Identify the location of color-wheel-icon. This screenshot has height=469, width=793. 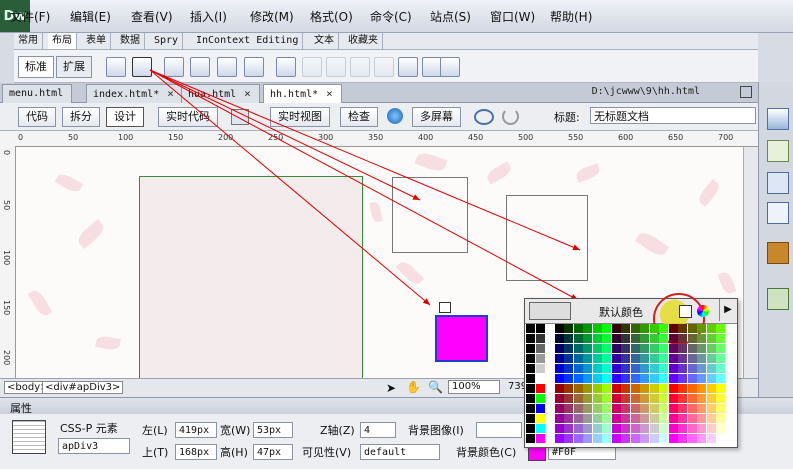
(703, 311).